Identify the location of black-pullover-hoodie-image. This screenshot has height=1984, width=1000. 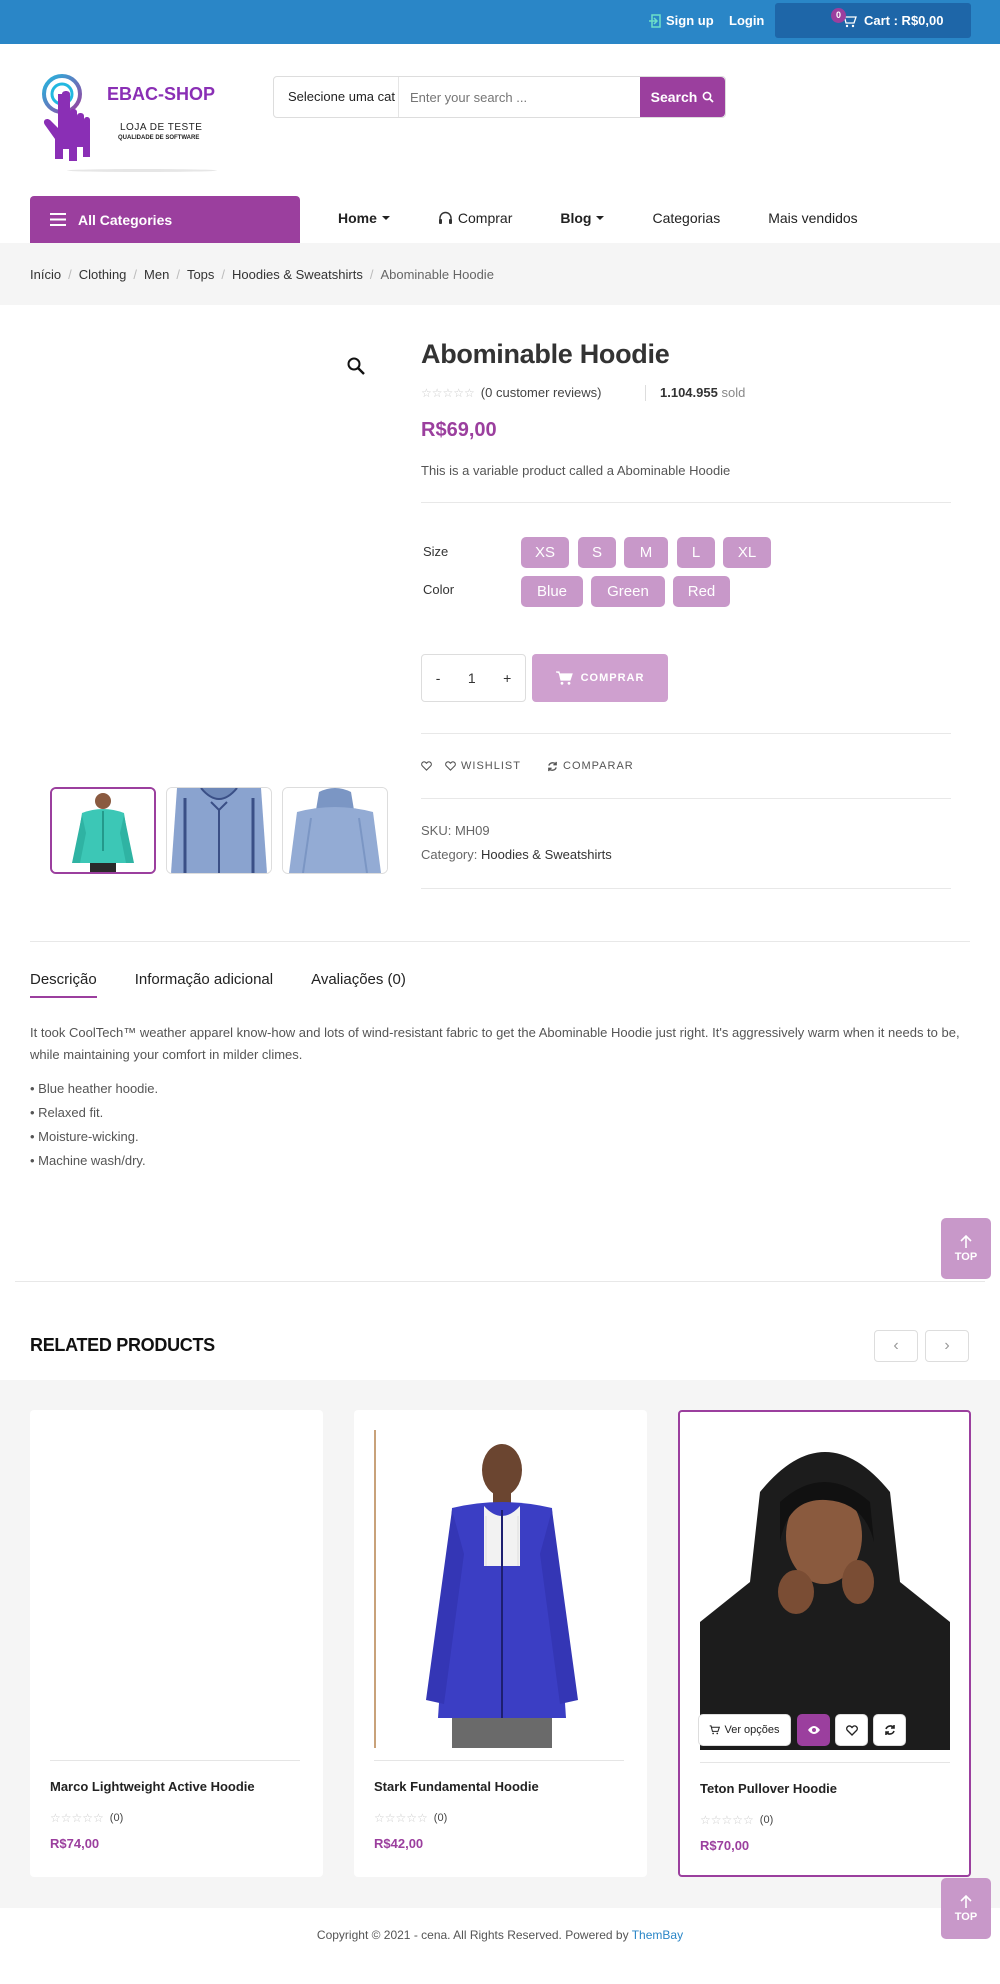
(825, 1591).